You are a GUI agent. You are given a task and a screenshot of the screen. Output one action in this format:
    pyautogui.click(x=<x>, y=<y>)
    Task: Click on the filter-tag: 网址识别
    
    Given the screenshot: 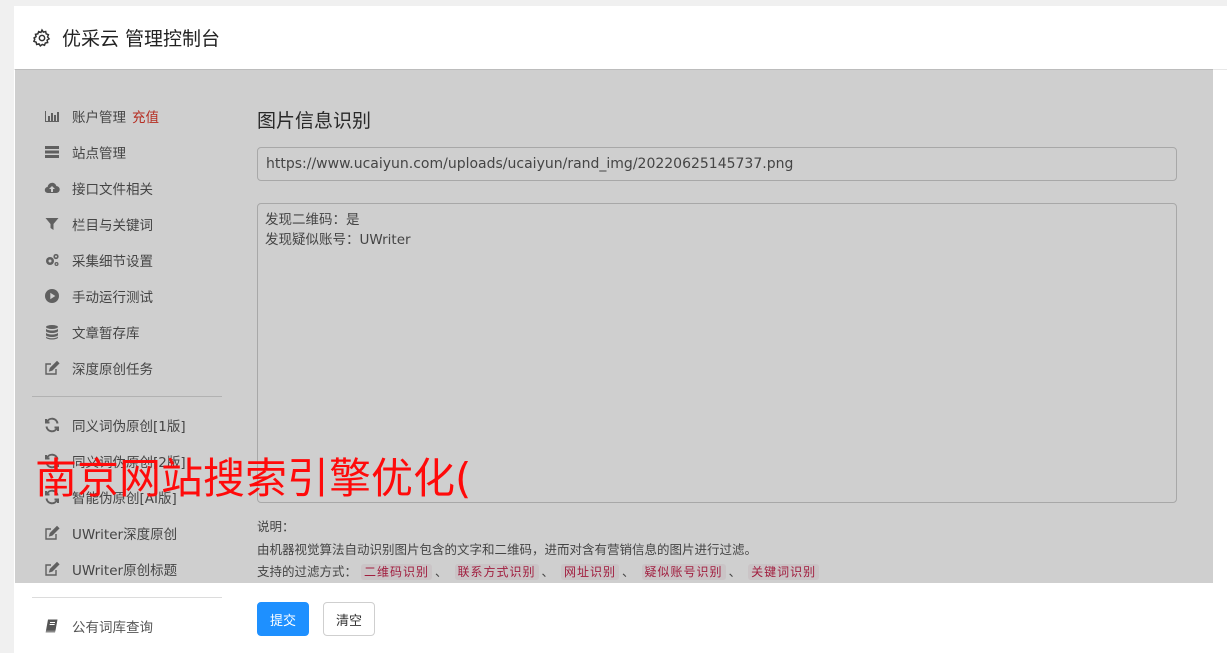 What is the action you would take?
    pyautogui.click(x=590, y=572)
    